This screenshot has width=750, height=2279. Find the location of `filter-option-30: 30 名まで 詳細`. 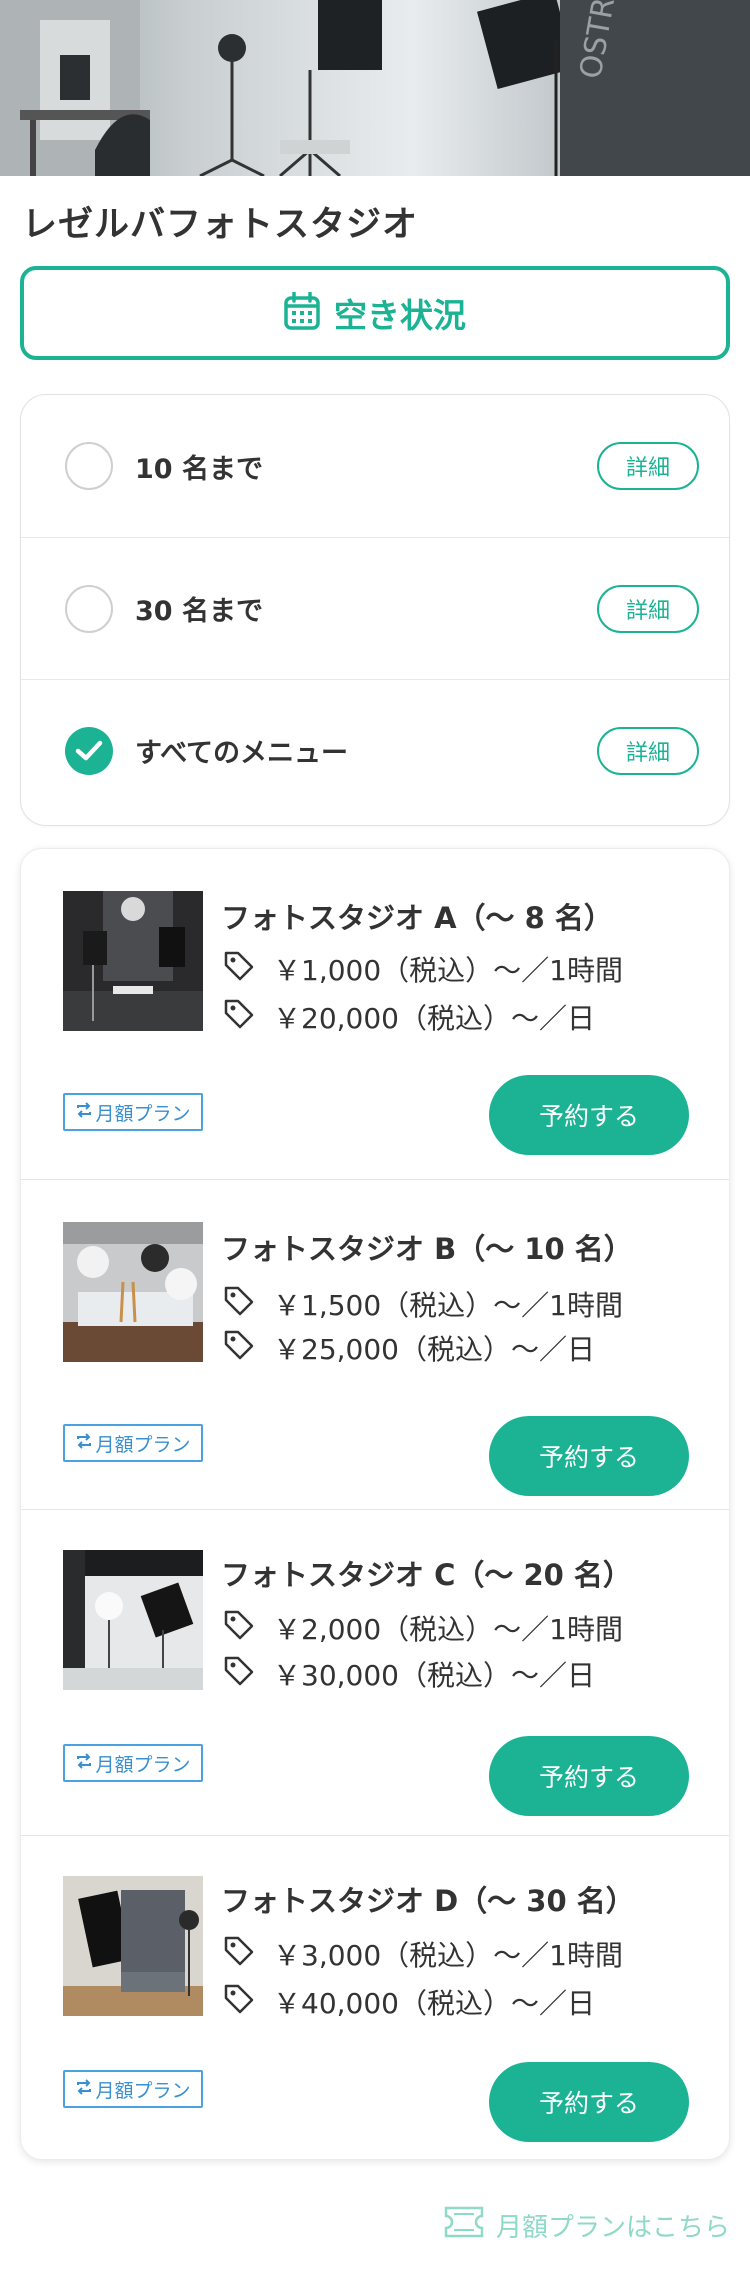

filter-option-30: 30 名まで 詳細 is located at coordinates (375, 608).